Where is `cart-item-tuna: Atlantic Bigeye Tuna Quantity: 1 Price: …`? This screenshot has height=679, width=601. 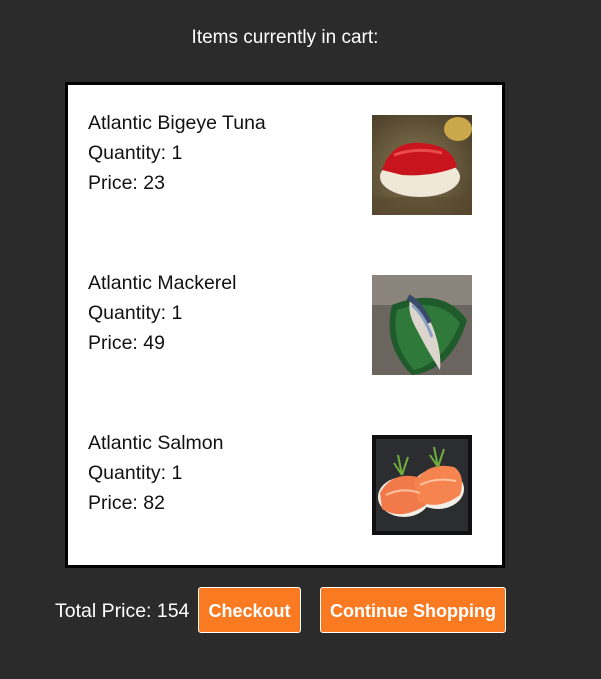
cart-item-tuna: Atlantic Bigeye Tuna Quantity: 1 Price: … is located at coordinates (285, 163).